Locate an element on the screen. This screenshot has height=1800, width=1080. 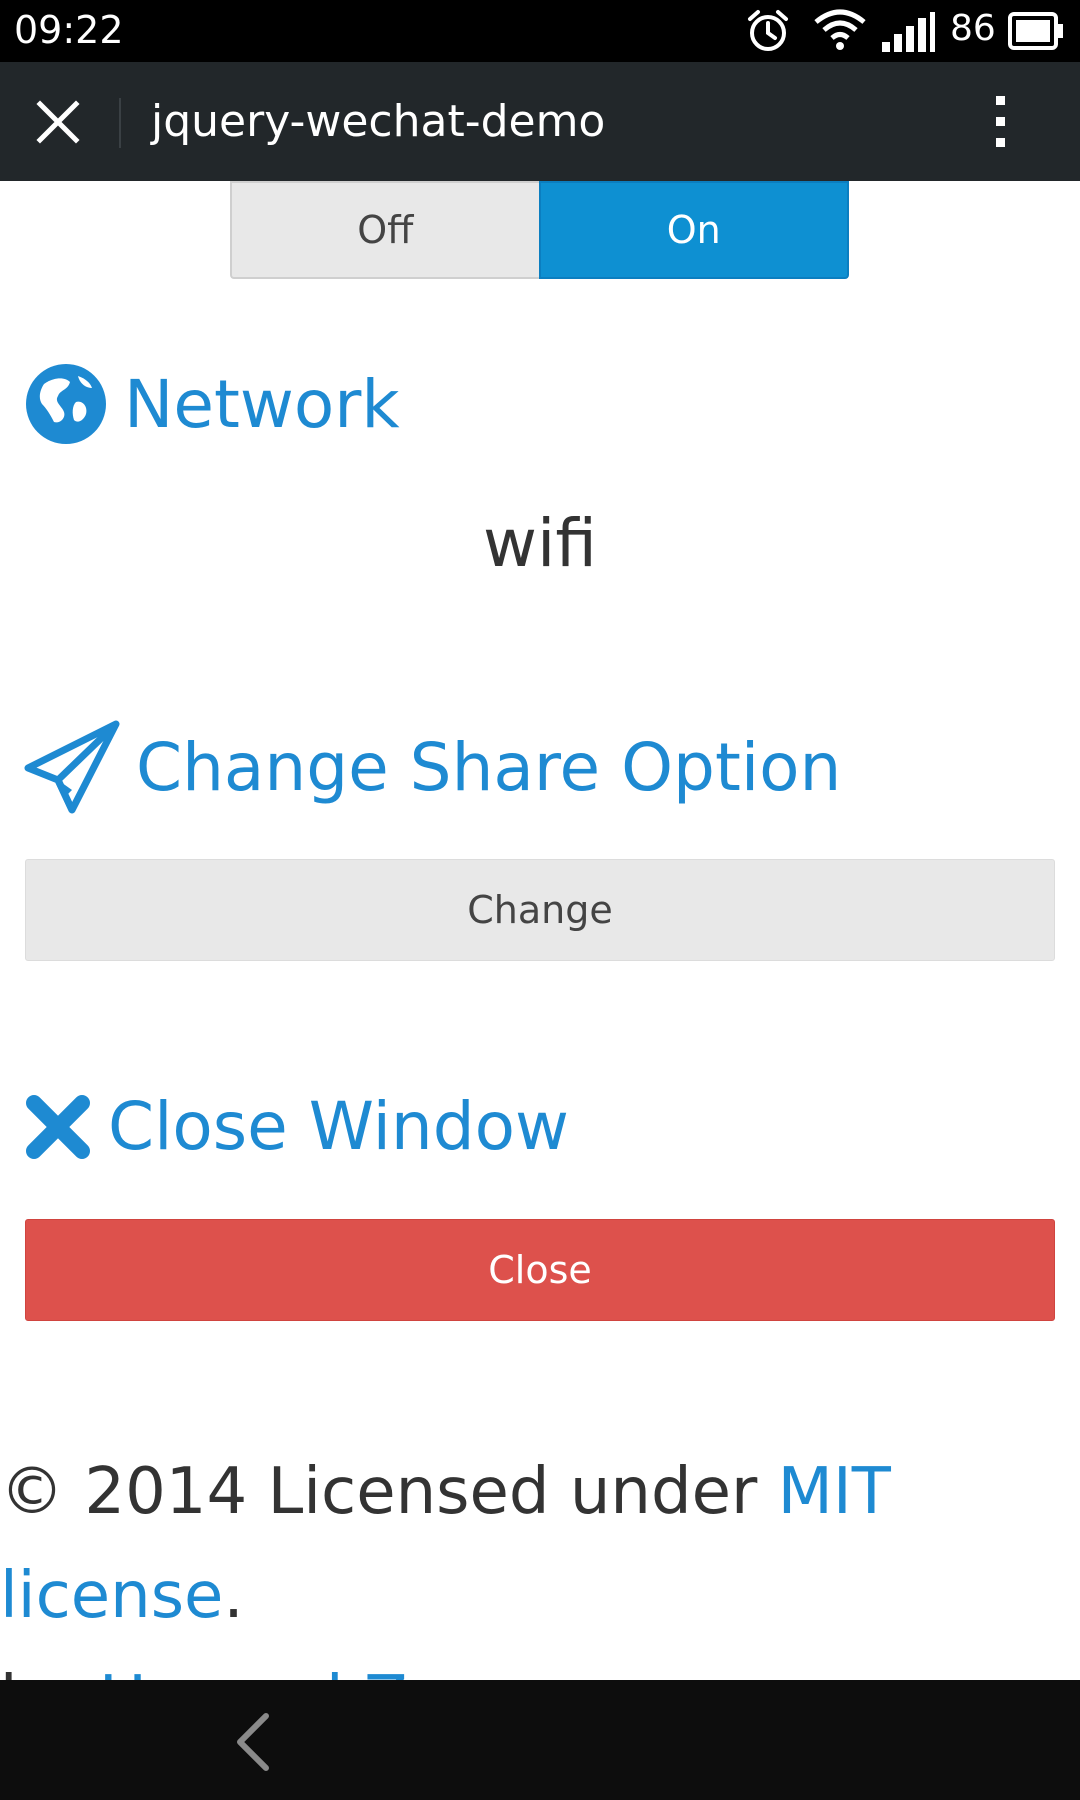
toggle-segmented-control: Off On is located at coordinates (539, 230).